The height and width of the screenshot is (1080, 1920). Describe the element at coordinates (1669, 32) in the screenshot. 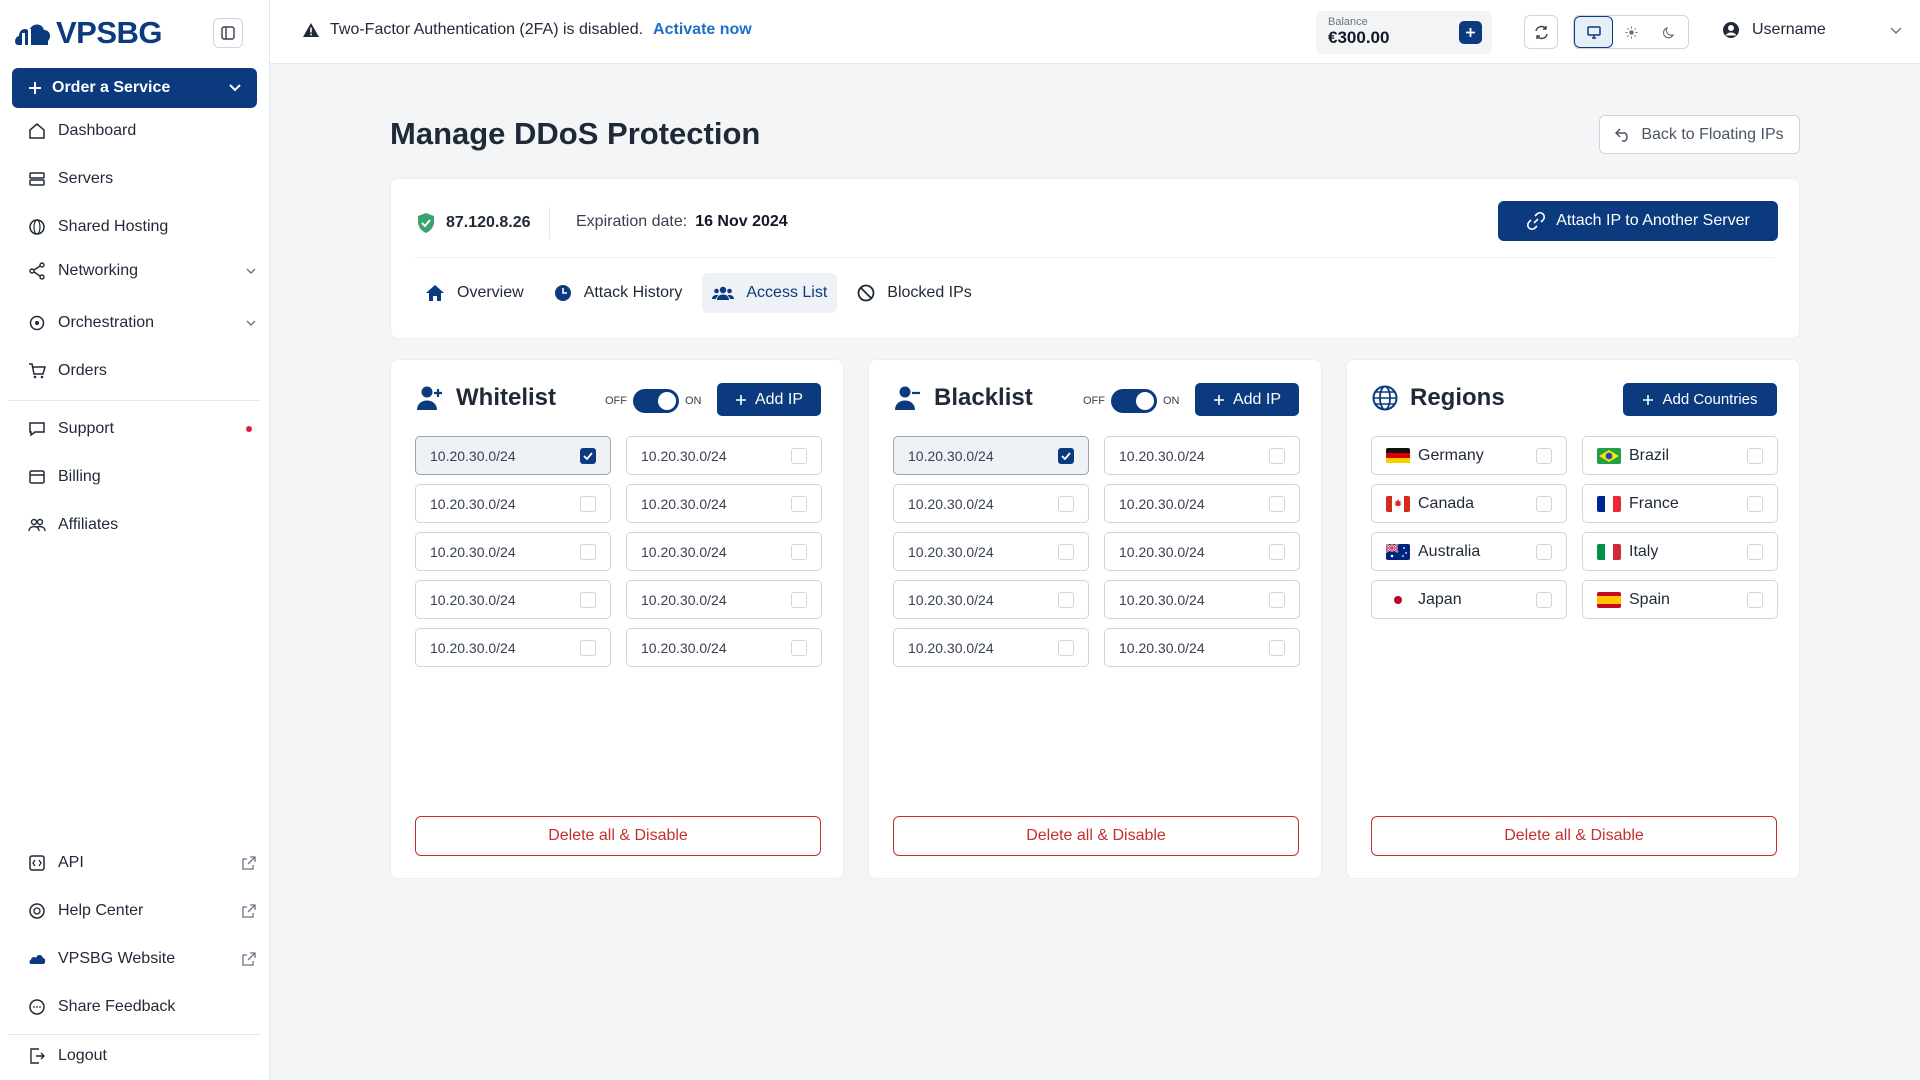

I see `theme-dark-button` at that location.